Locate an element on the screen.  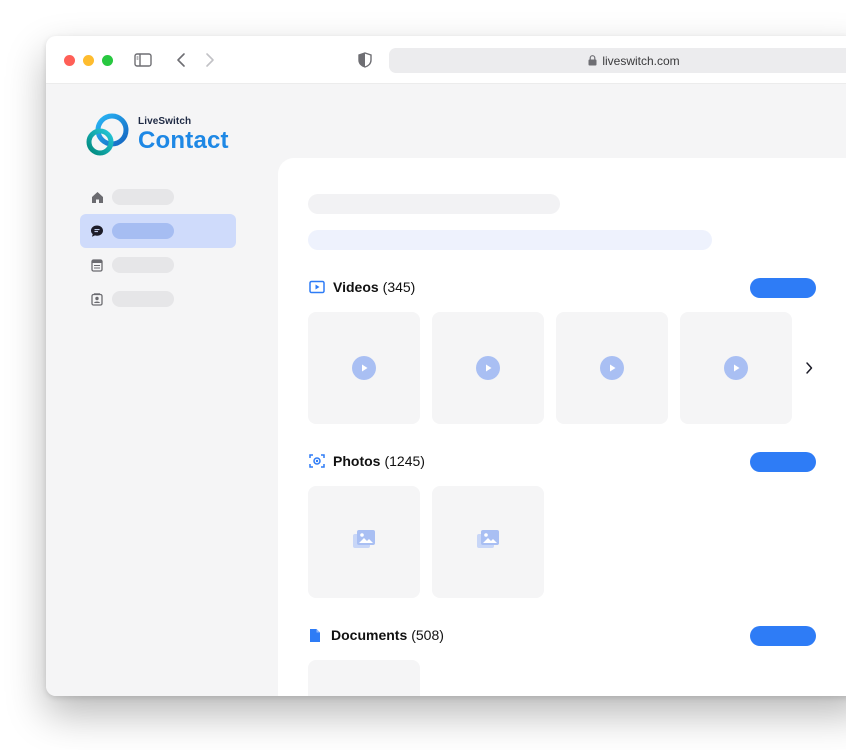
sidebar-toggle-icon is located at coordinates (143, 60).